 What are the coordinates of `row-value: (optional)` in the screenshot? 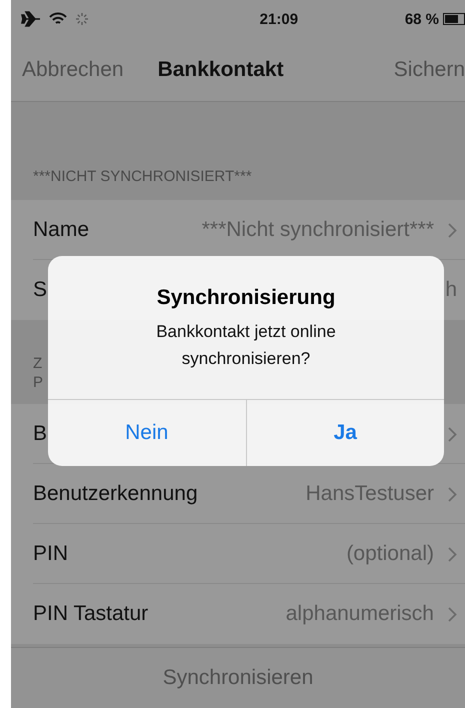 It's located at (390, 554).